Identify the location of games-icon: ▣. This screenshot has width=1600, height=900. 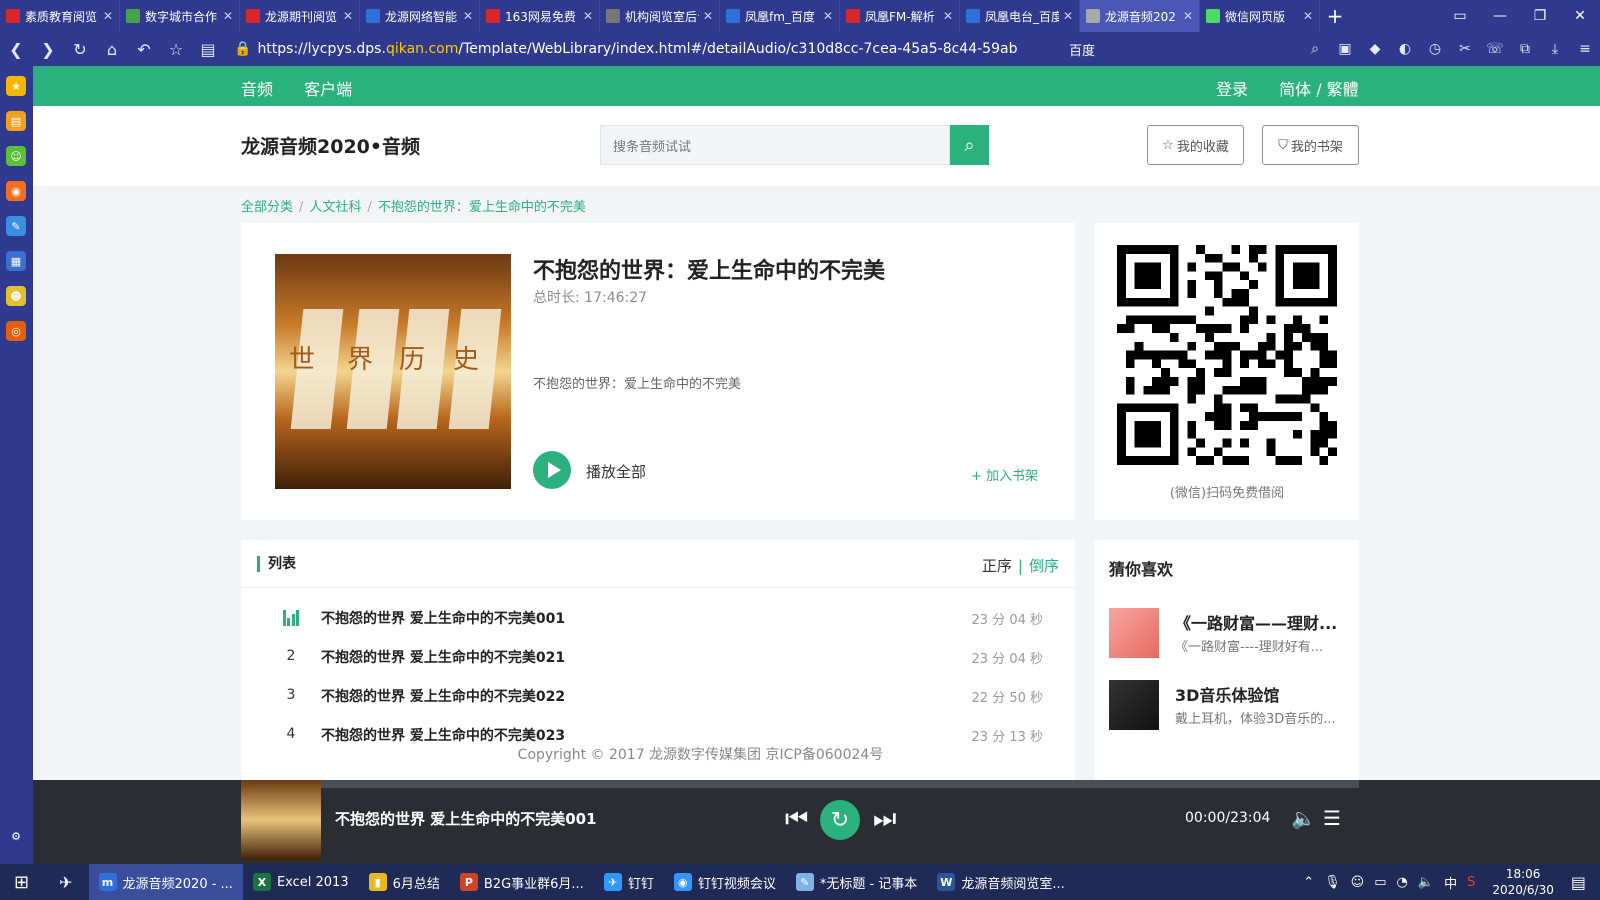
(1345, 49).